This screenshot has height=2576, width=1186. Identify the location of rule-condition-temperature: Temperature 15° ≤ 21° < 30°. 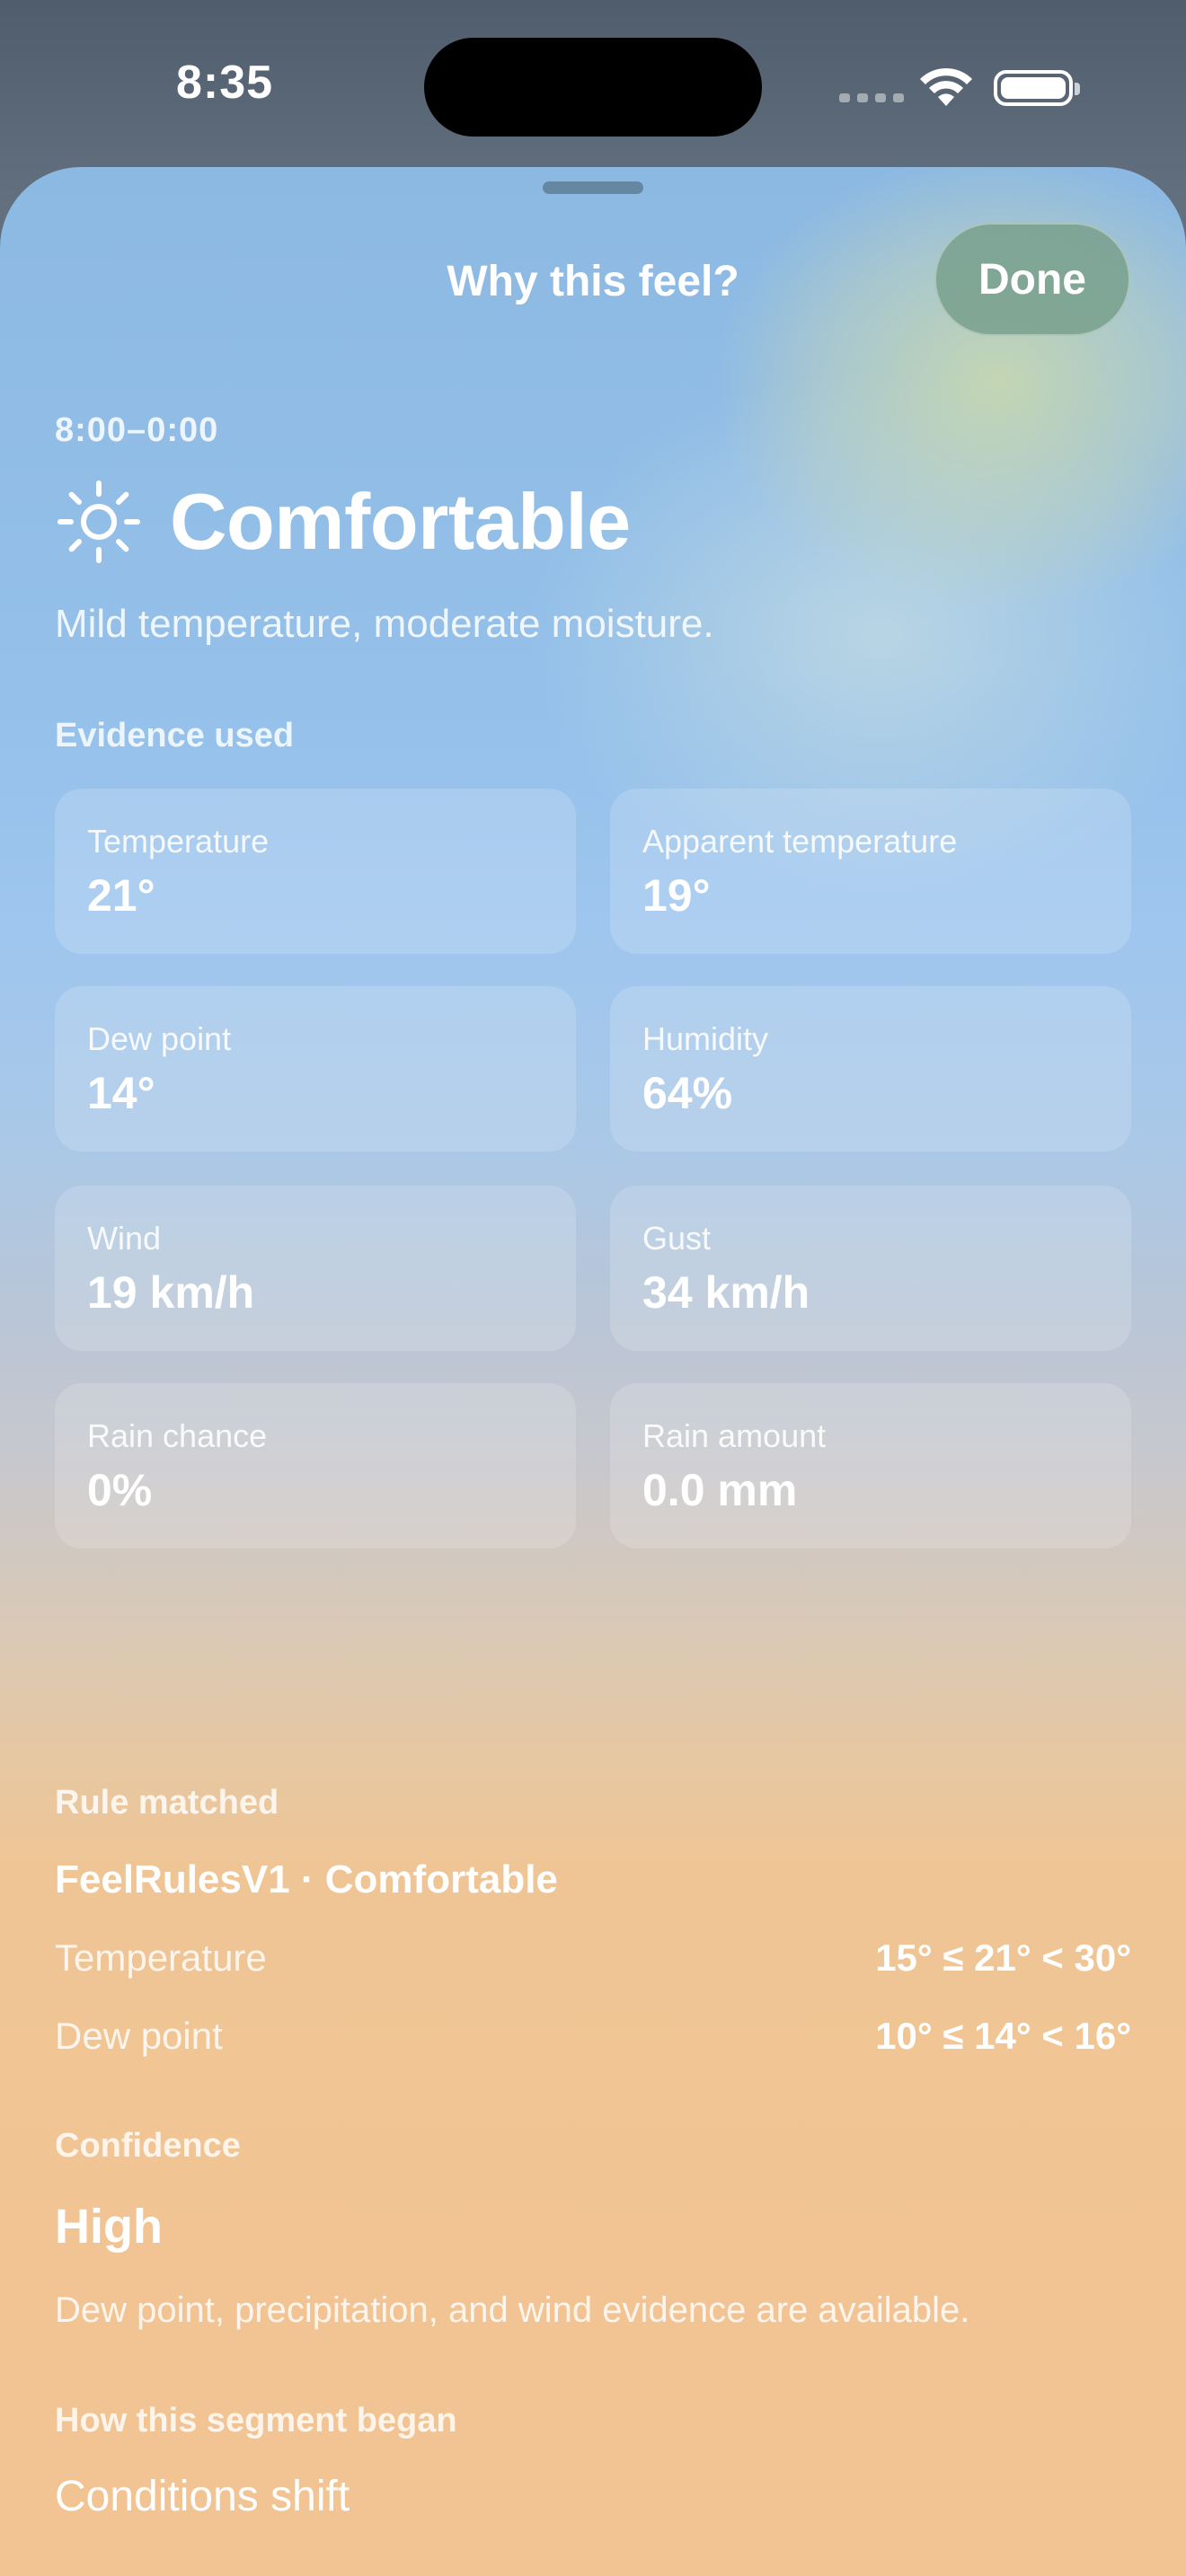
(593, 1963).